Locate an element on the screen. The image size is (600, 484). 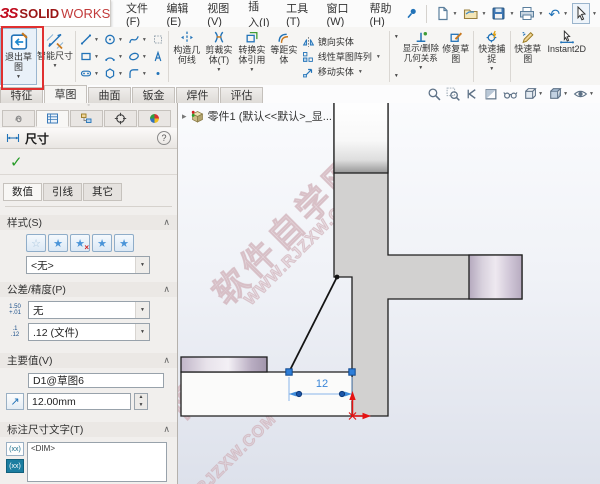
overflow-carets: ▼ ▼ is located at coordinates (396, 56).